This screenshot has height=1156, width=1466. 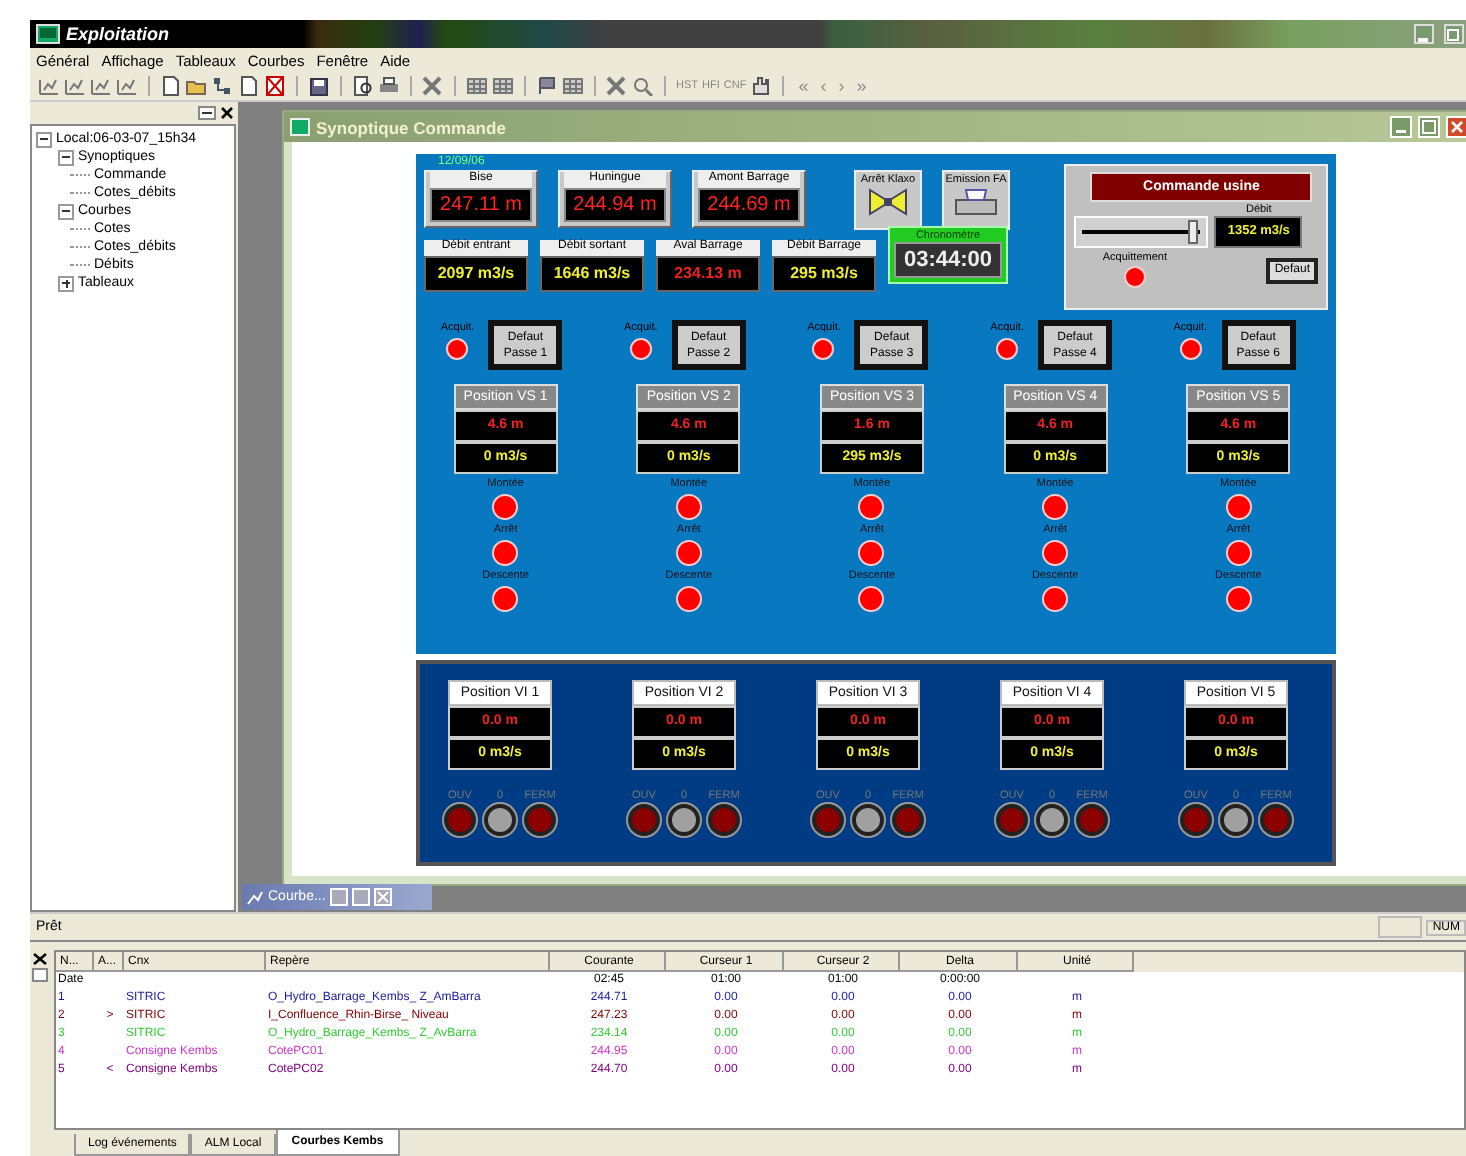 What do you see at coordinates (476, 274) in the screenshot?
I see `gauge-value: 2097 m3/s` at bounding box center [476, 274].